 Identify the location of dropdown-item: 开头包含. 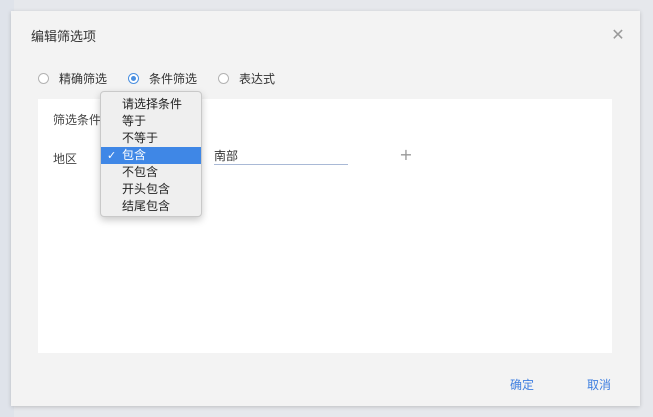
(151, 189).